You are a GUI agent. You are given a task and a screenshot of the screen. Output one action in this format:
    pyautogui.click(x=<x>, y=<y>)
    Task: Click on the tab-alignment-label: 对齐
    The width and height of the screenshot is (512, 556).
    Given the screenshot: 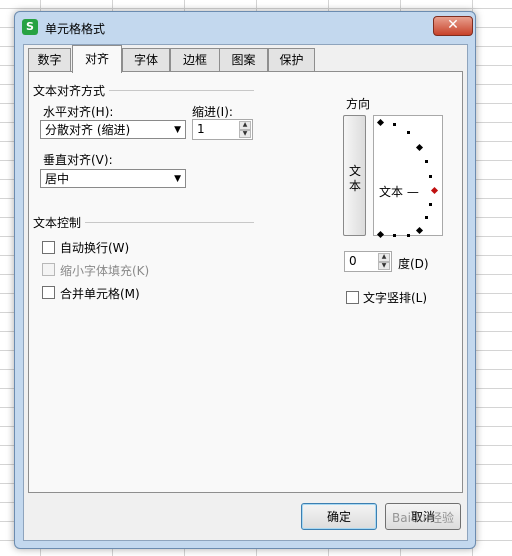 What is the action you would take?
    pyautogui.click(x=96, y=59)
    